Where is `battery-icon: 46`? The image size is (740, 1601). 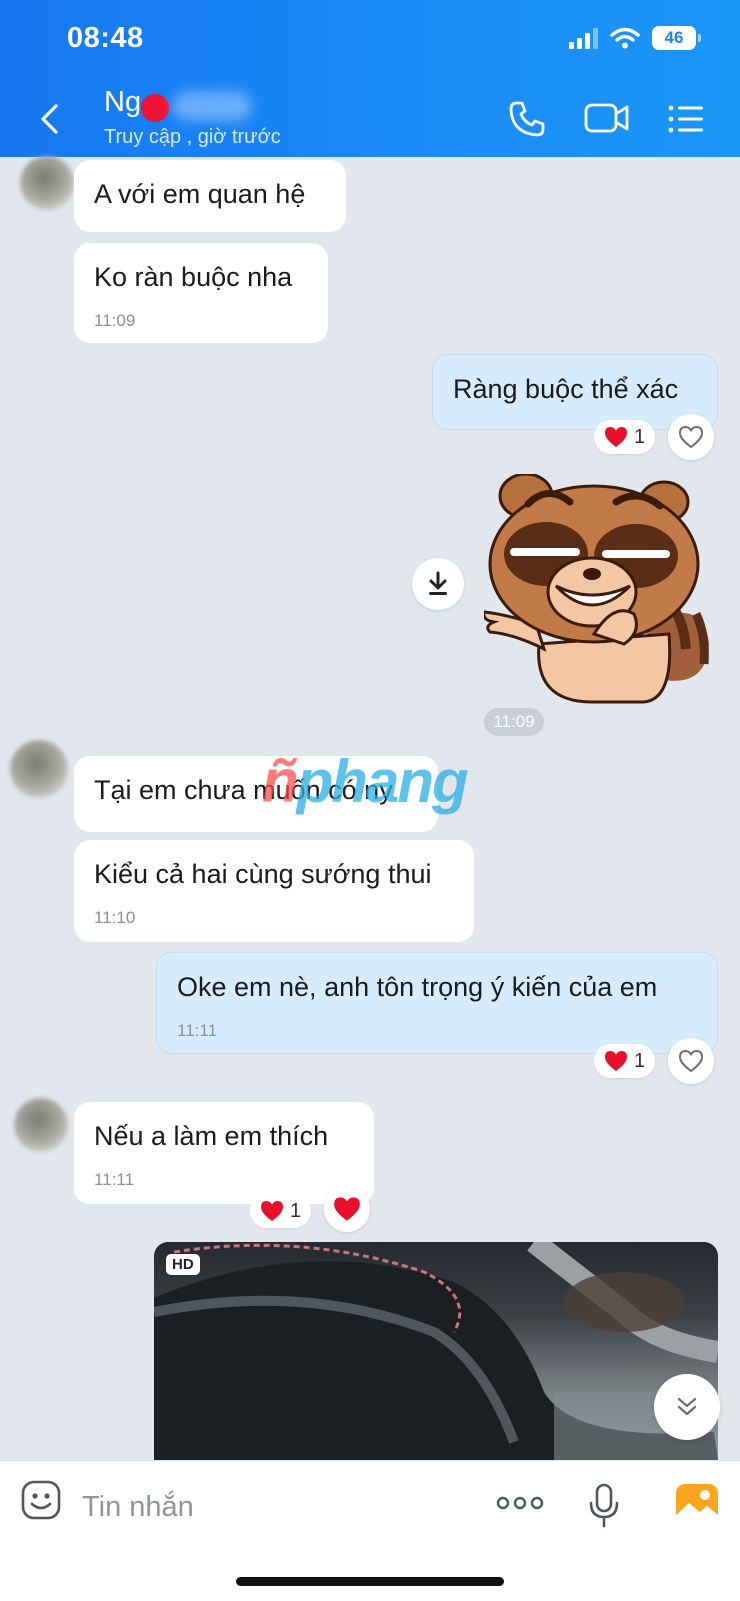
battery-icon: 46 is located at coordinates (676, 38).